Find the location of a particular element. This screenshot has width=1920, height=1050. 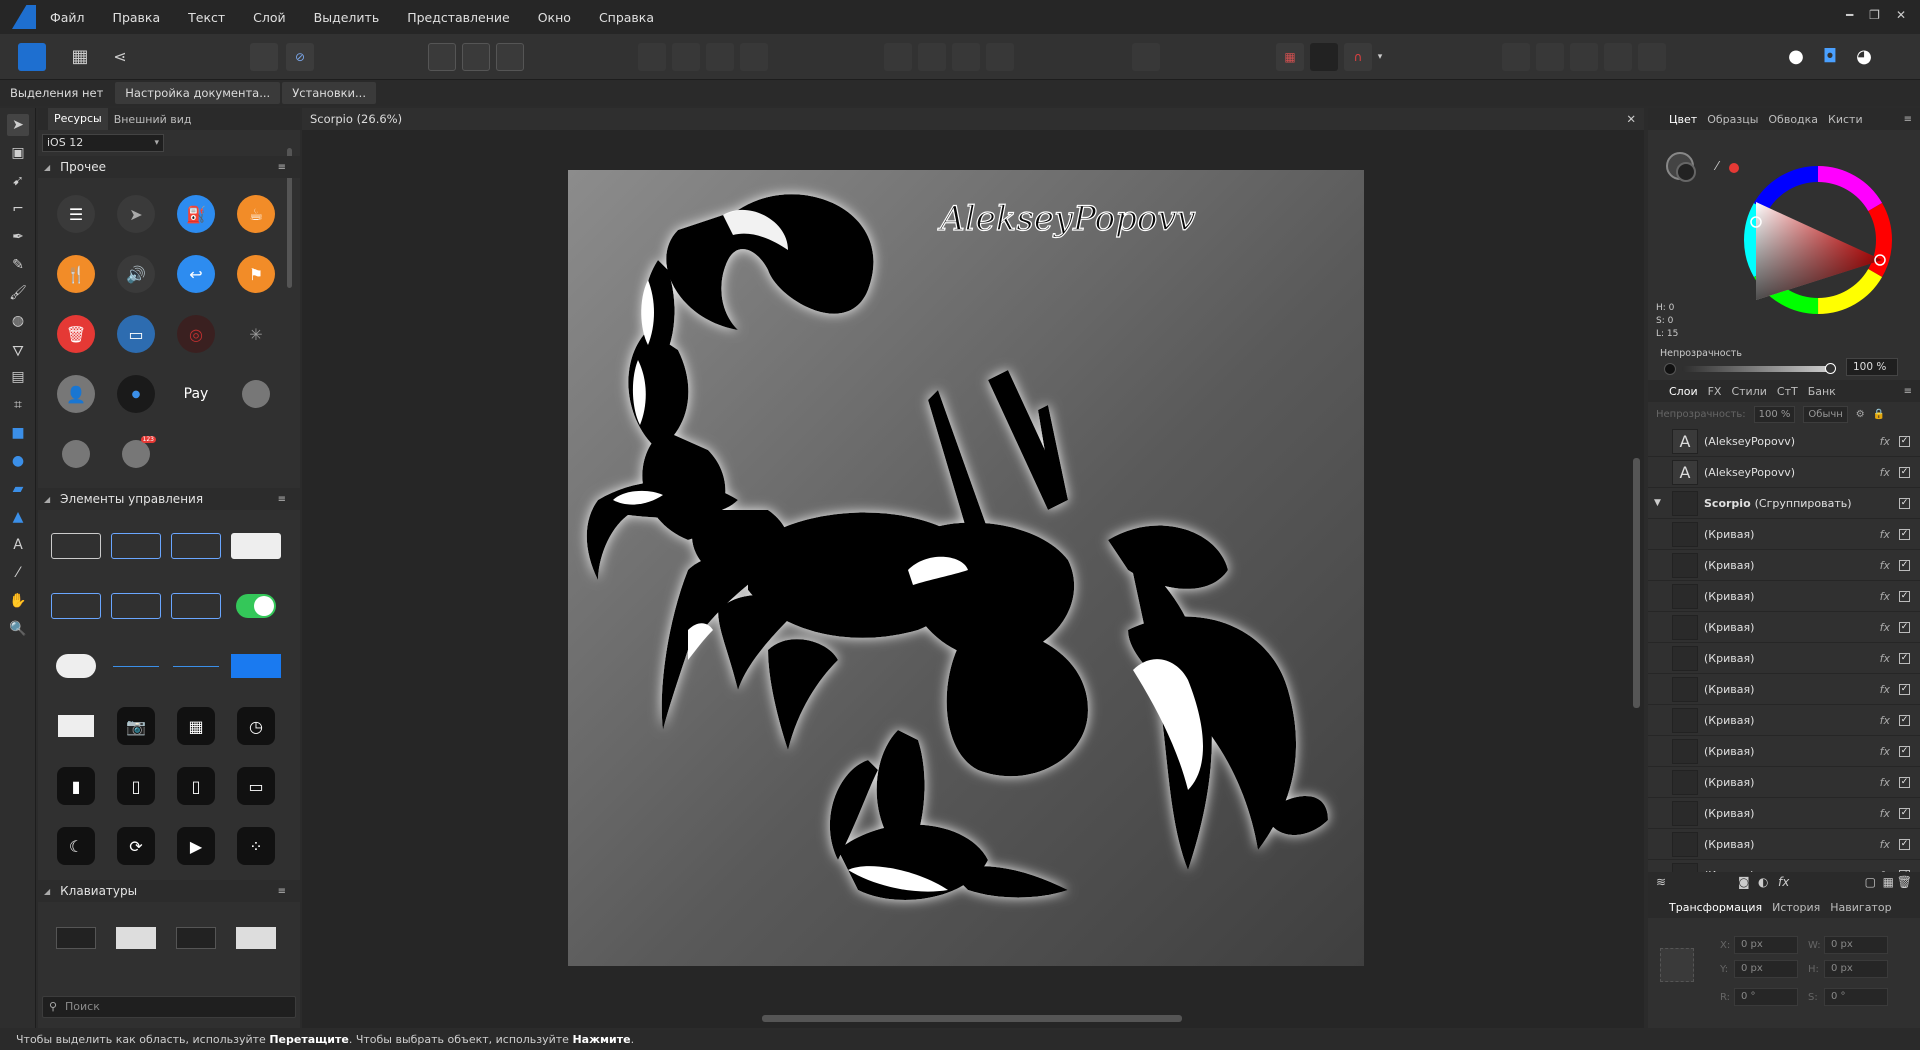

menu-edit: Правка is located at coordinates (137, 17).